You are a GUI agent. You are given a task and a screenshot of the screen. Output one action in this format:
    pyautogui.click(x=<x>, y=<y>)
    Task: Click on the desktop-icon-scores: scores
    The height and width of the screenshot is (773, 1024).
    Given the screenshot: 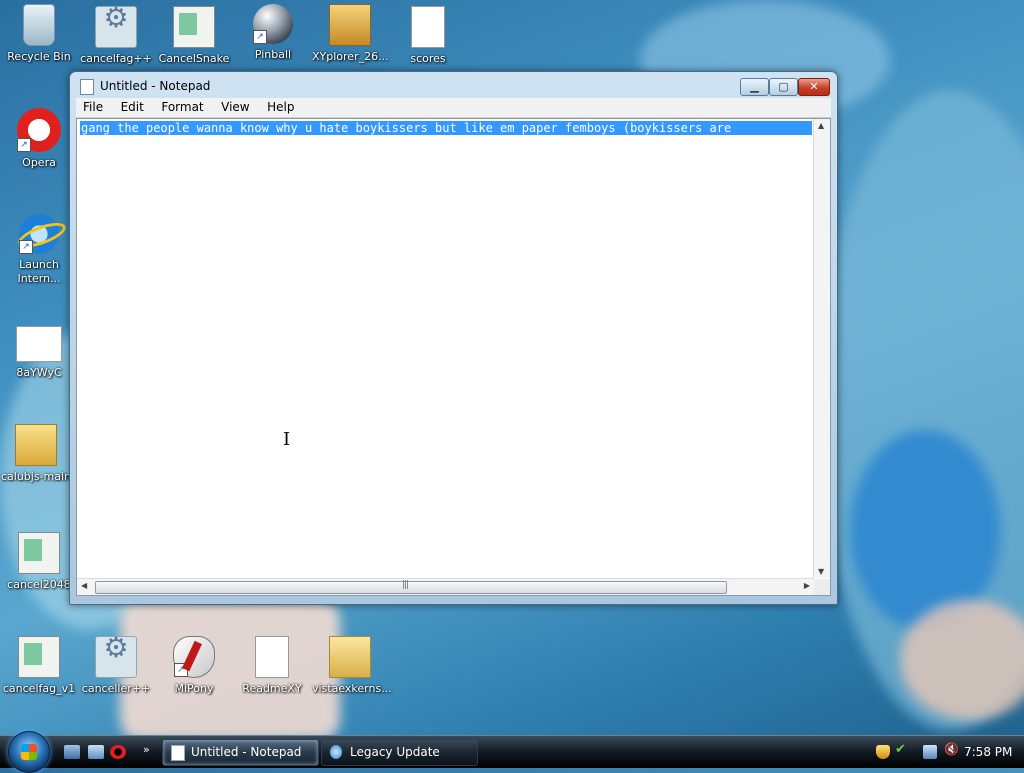 What is the action you would take?
    pyautogui.click(x=428, y=36)
    